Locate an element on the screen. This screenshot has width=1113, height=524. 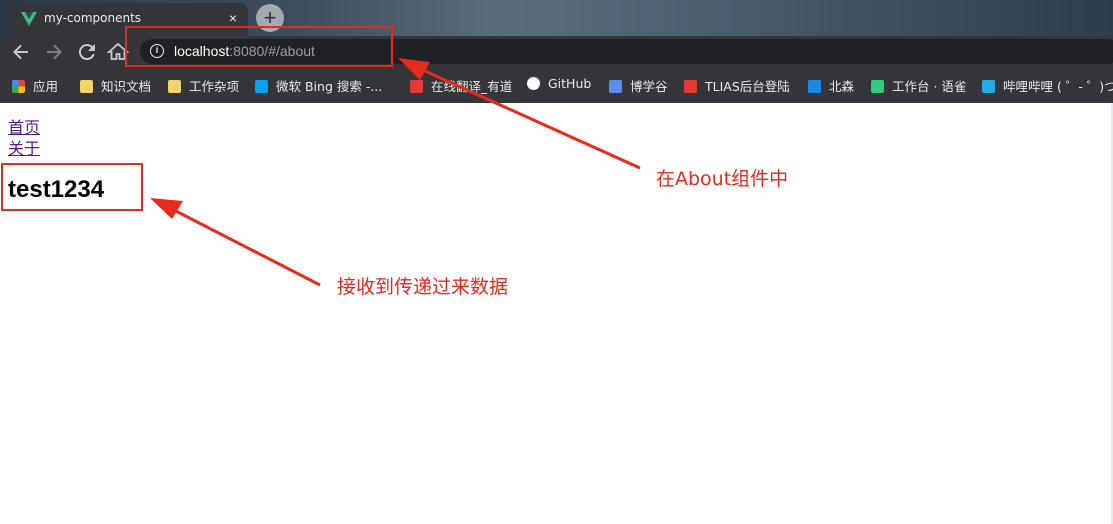
boxuegu-icon is located at coordinates (615, 86).